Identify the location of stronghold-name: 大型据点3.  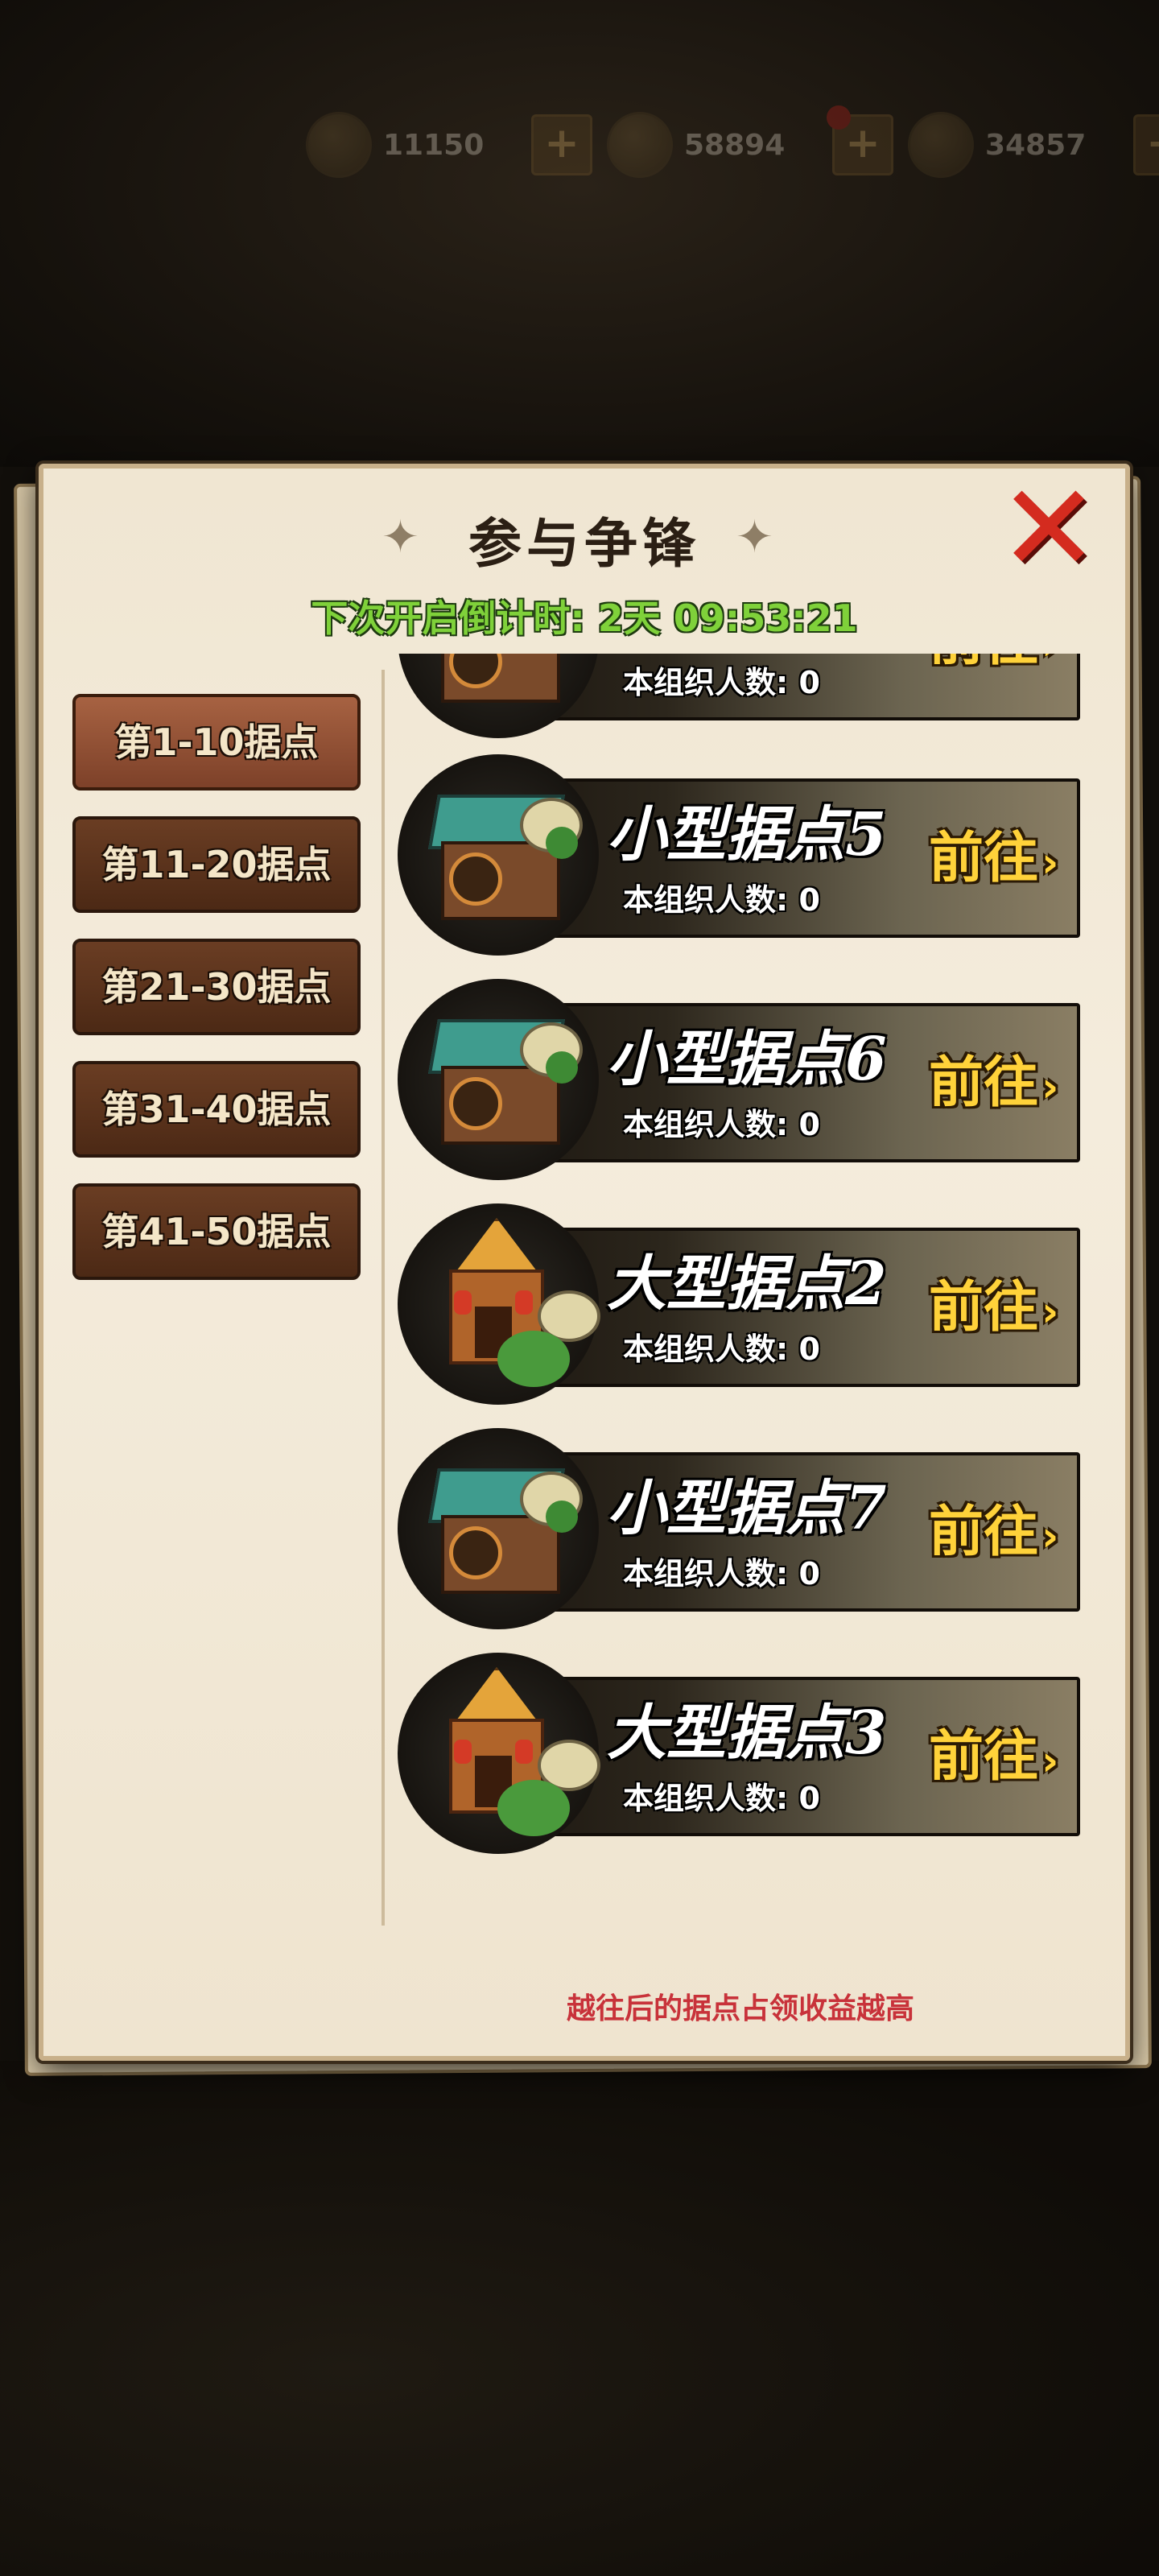
(747, 1733).